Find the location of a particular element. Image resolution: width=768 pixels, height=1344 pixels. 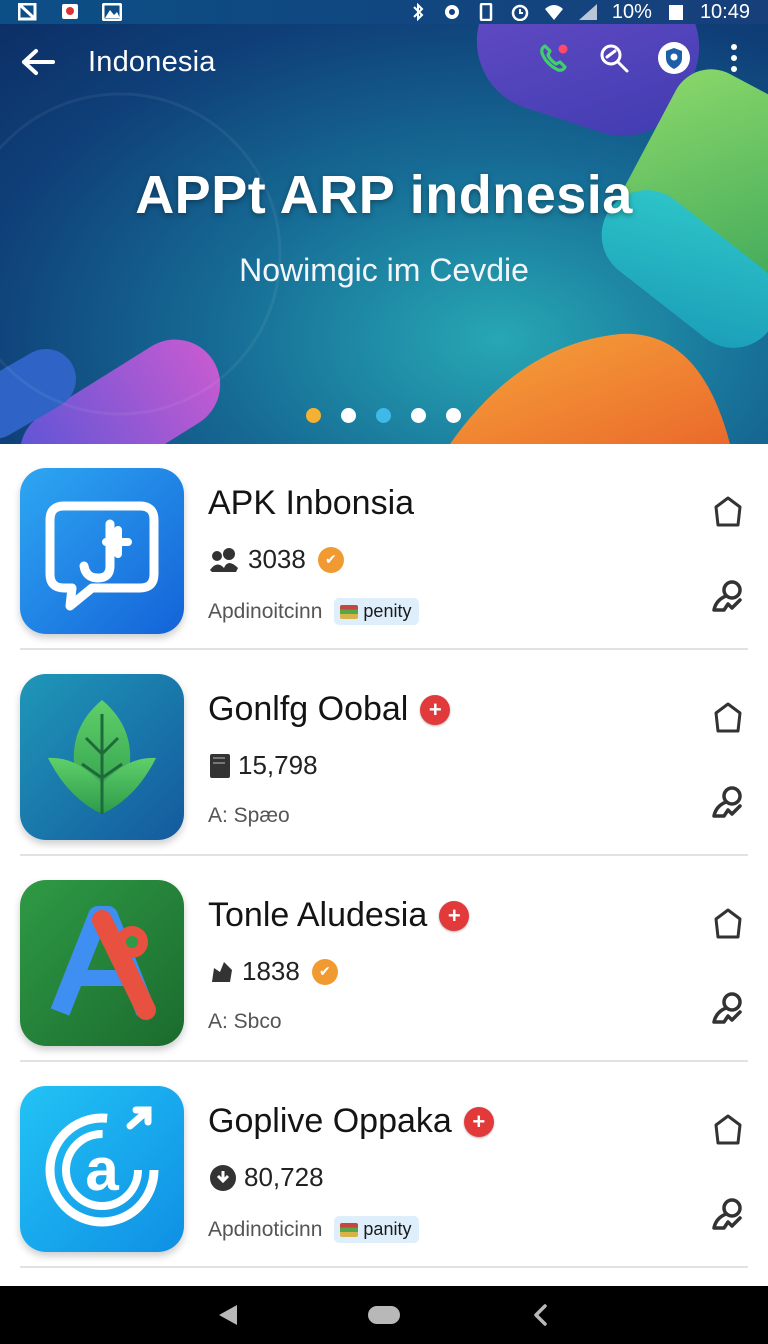

app-meta-text: Apdinoticinn is located at coordinates (265, 1229).